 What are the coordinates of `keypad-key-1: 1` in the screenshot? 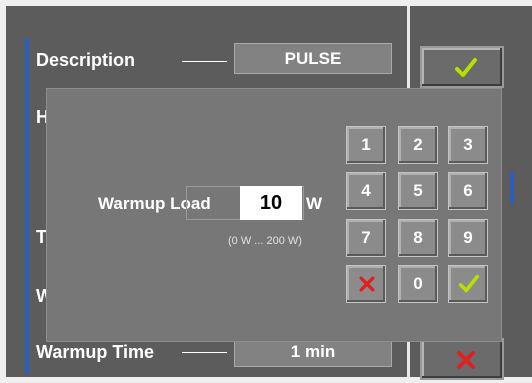 It's located at (366, 145).